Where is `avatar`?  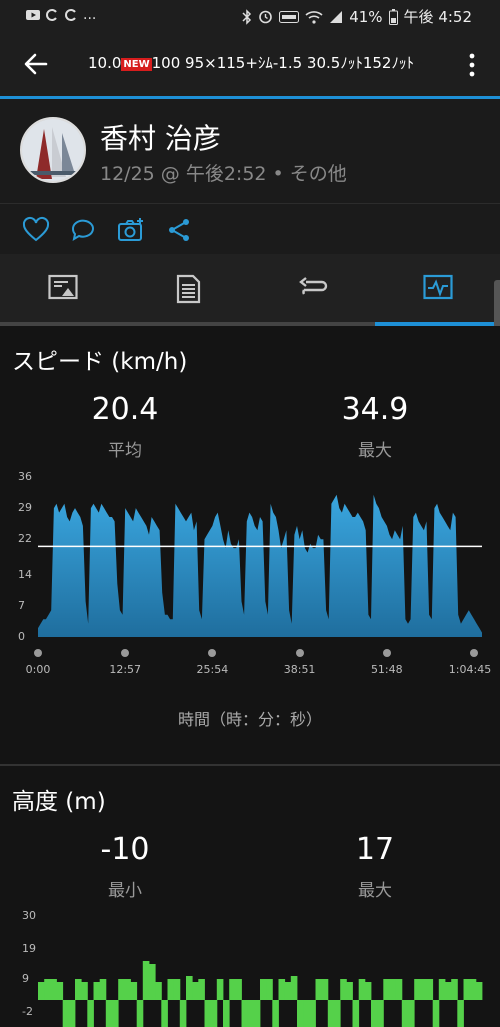 avatar is located at coordinates (53, 150).